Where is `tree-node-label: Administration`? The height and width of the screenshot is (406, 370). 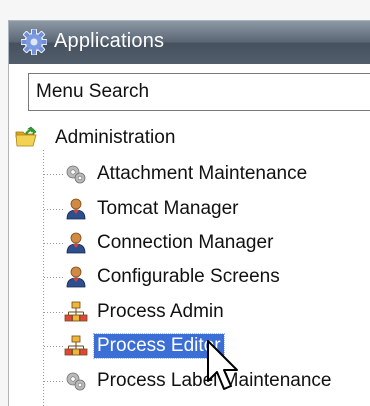 tree-node-label: Administration is located at coordinates (115, 137).